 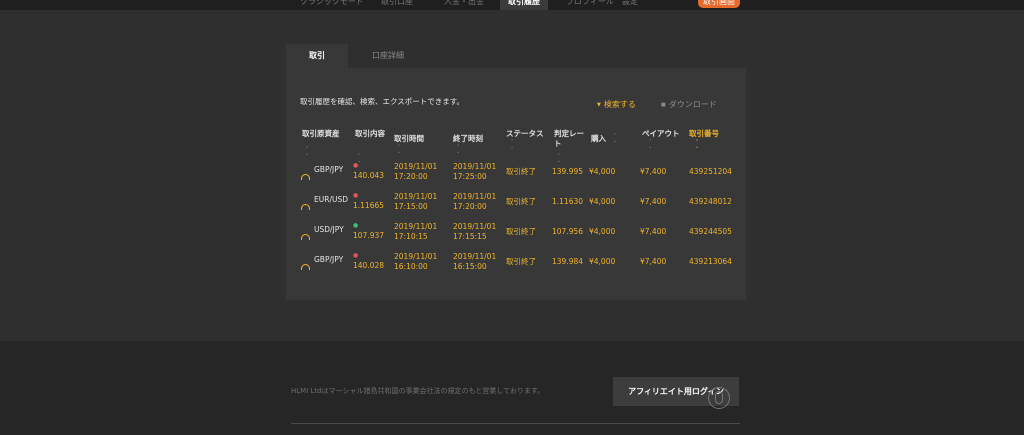 I want to click on nav-item-settings: 設定, so click(x=630, y=4).